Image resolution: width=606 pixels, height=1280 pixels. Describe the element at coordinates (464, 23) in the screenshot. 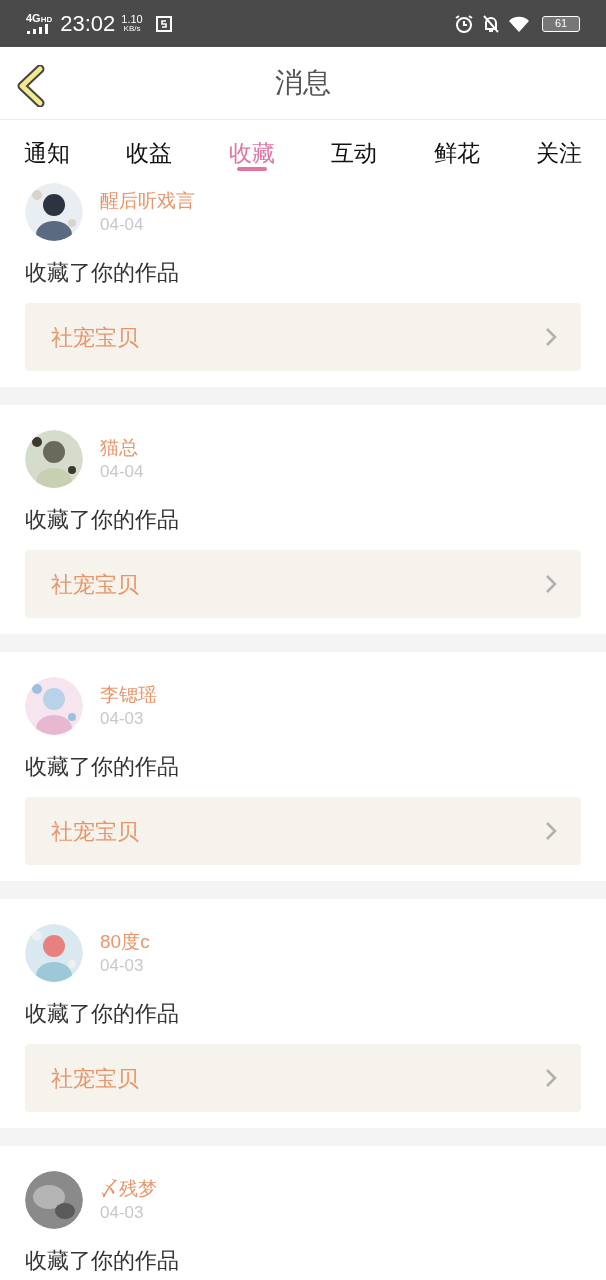

I see `alarm-icon` at that location.